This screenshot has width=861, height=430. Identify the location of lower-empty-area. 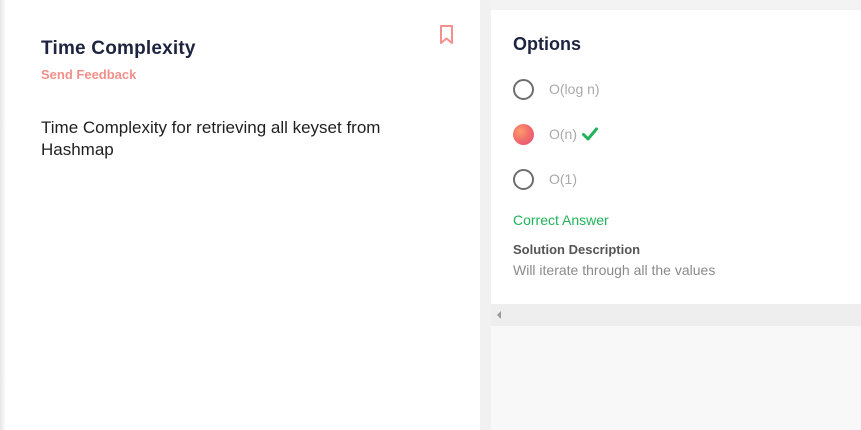
(676, 378).